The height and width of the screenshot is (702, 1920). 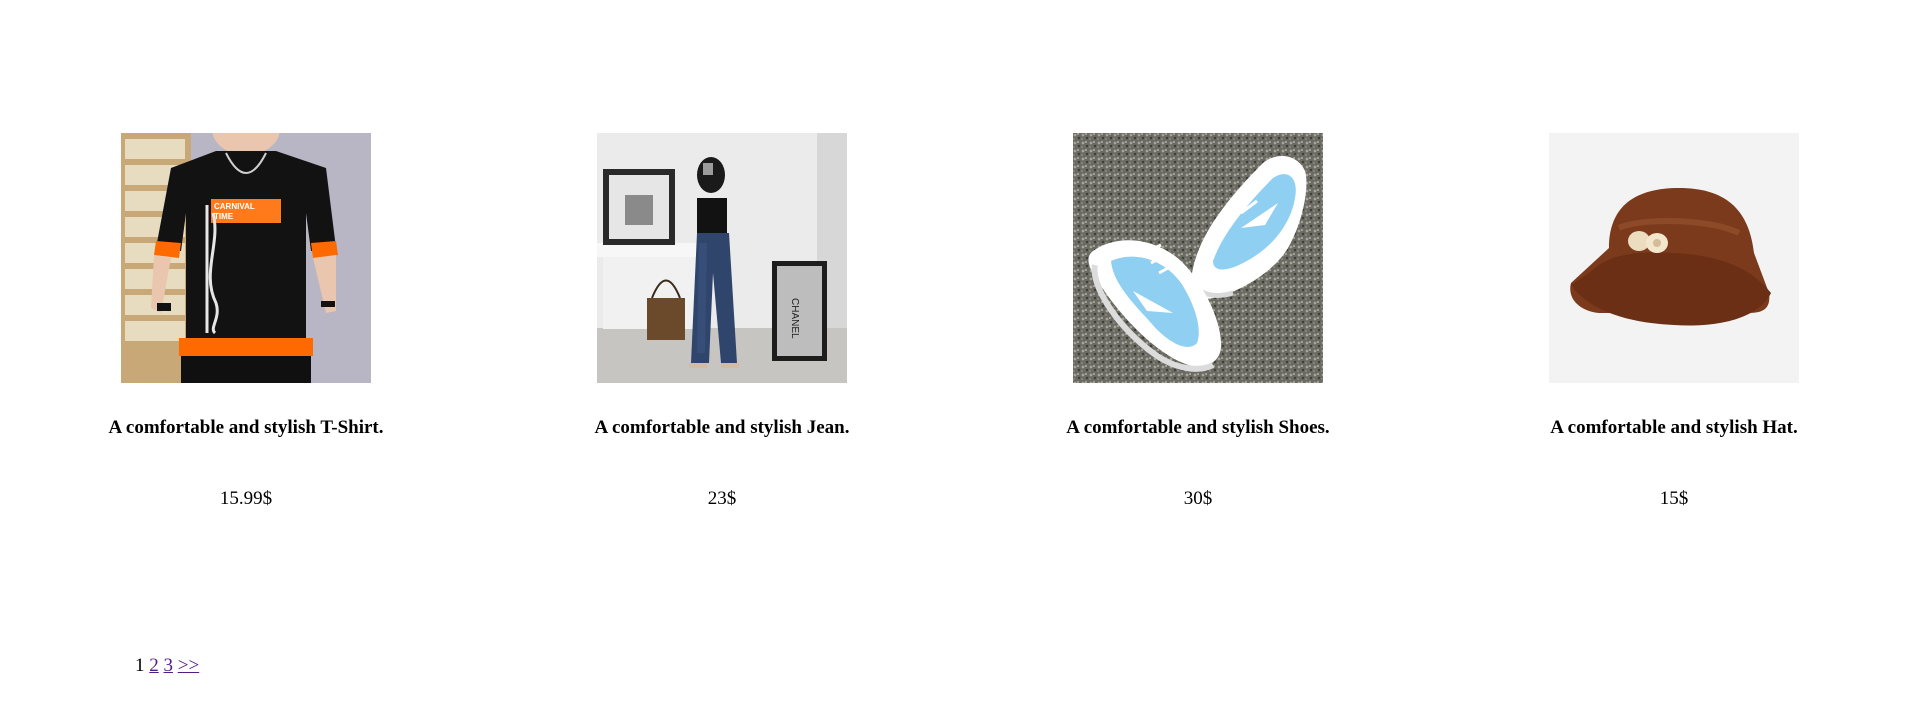 What do you see at coordinates (722, 498) in the screenshot?
I see `product-price: 23$` at bounding box center [722, 498].